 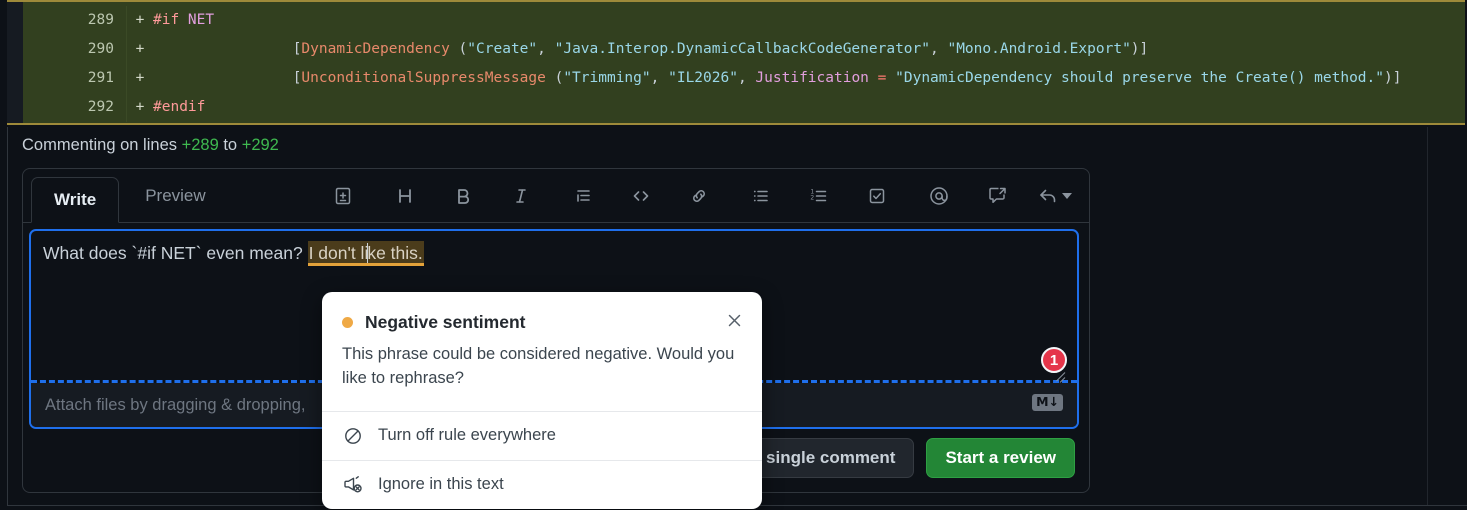 What do you see at coordinates (170, 20) in the screenshot?
I see `code-token: #if` at bounding box center [170, 20].